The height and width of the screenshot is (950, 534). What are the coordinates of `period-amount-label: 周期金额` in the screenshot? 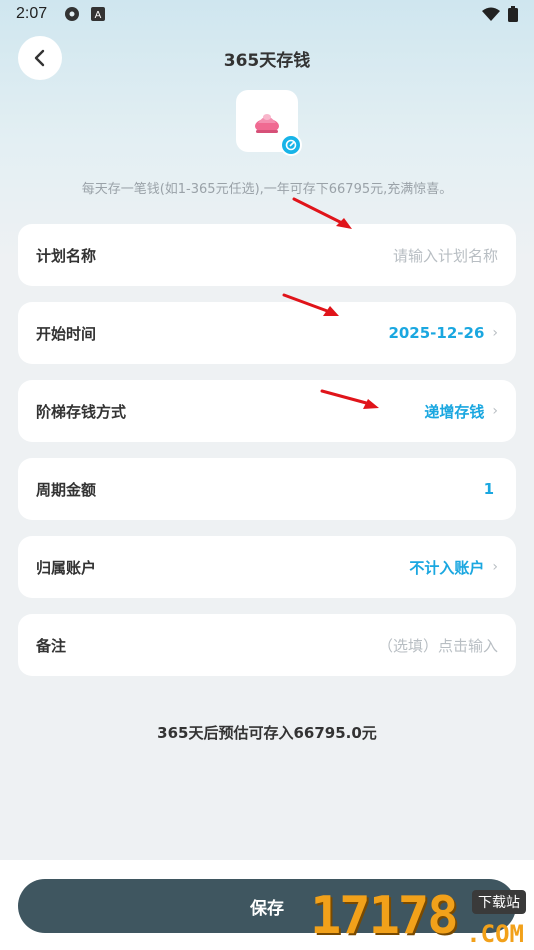 It's located at (66, 489).